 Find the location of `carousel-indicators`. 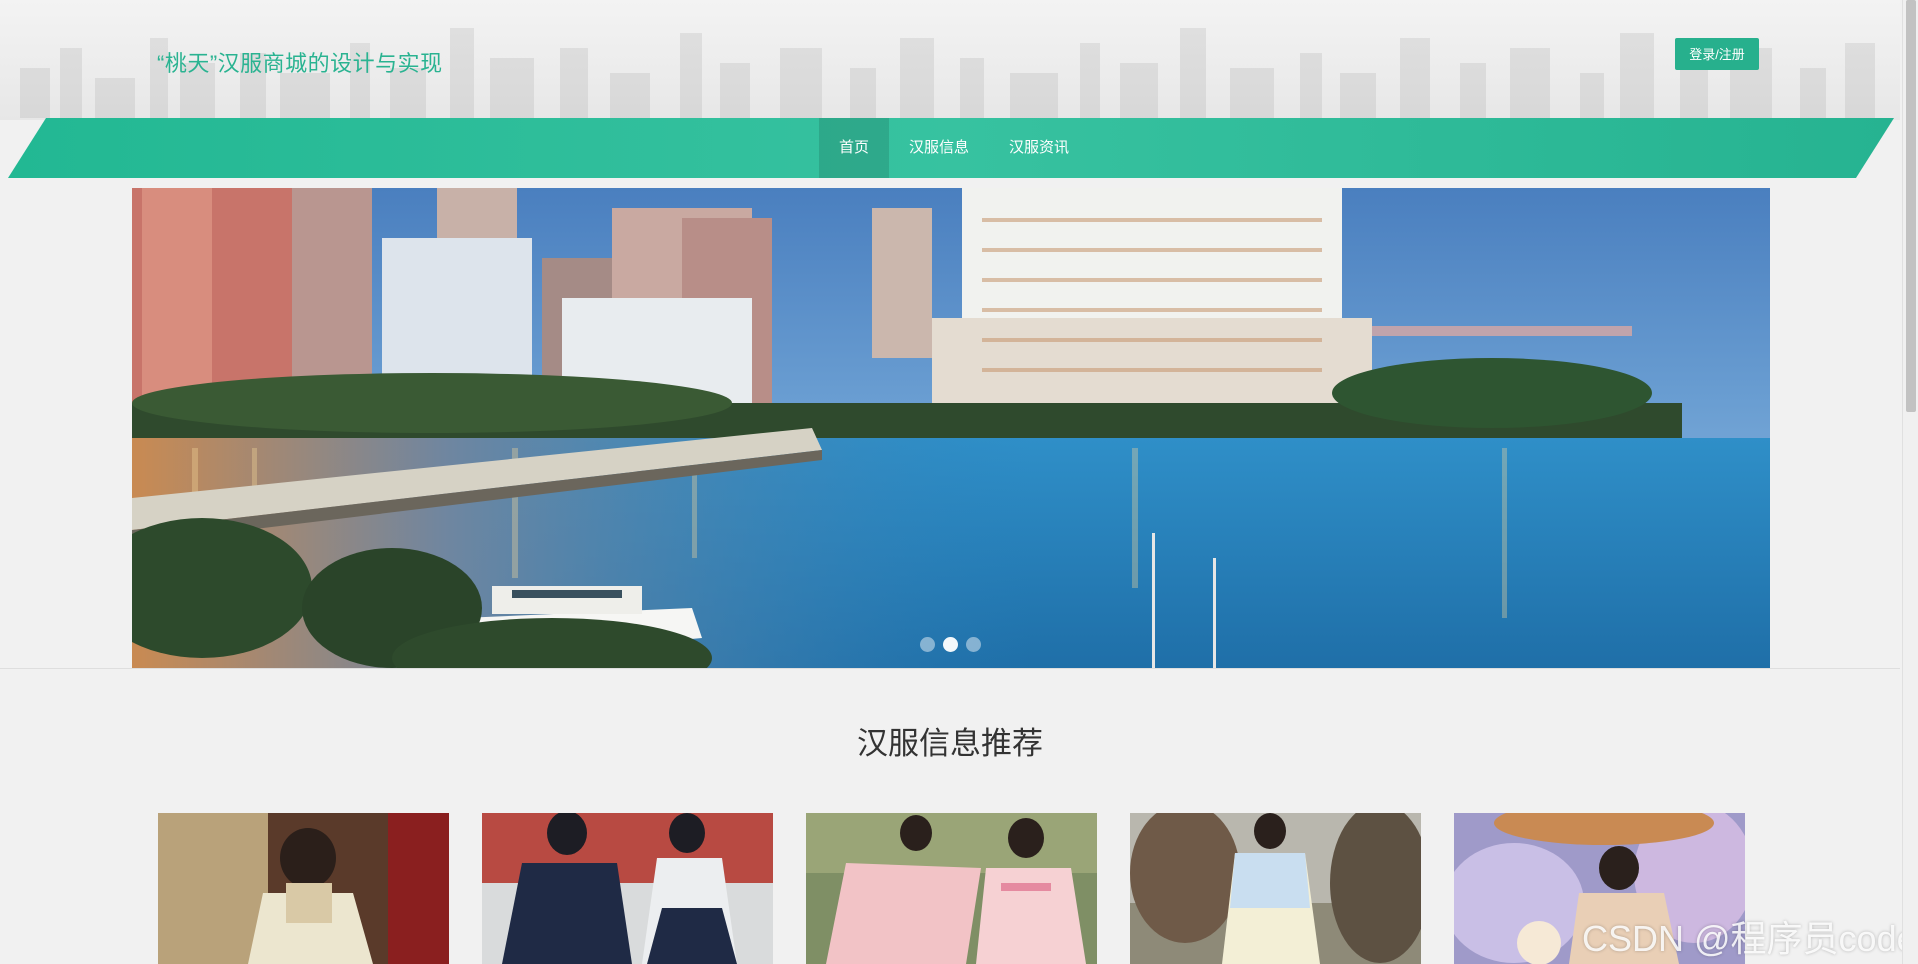

carousel-indicators is located at coordinates (950, 644).